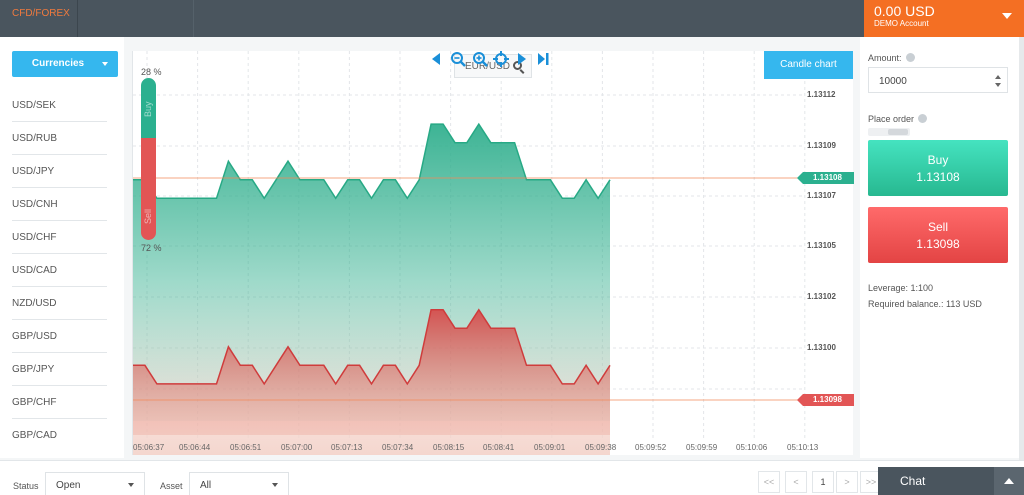  Describe the element at coordinates (151, 248) in the screenshot. I see `sell-percentage: 72 %` at that location.